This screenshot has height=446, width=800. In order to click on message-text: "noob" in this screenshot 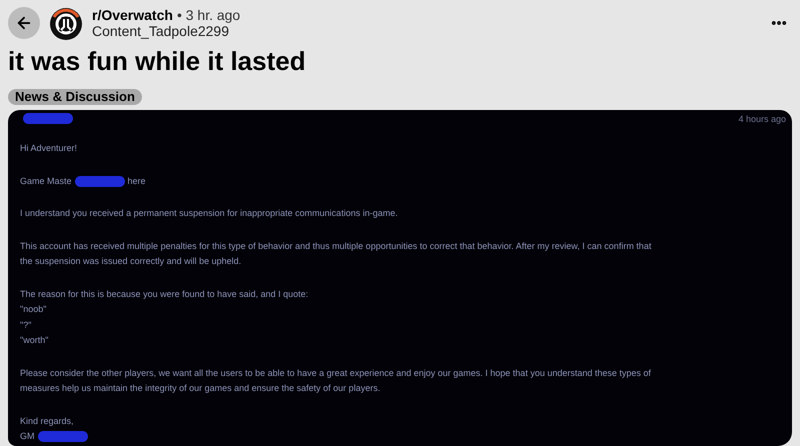, I will do `click(33, 309)`.